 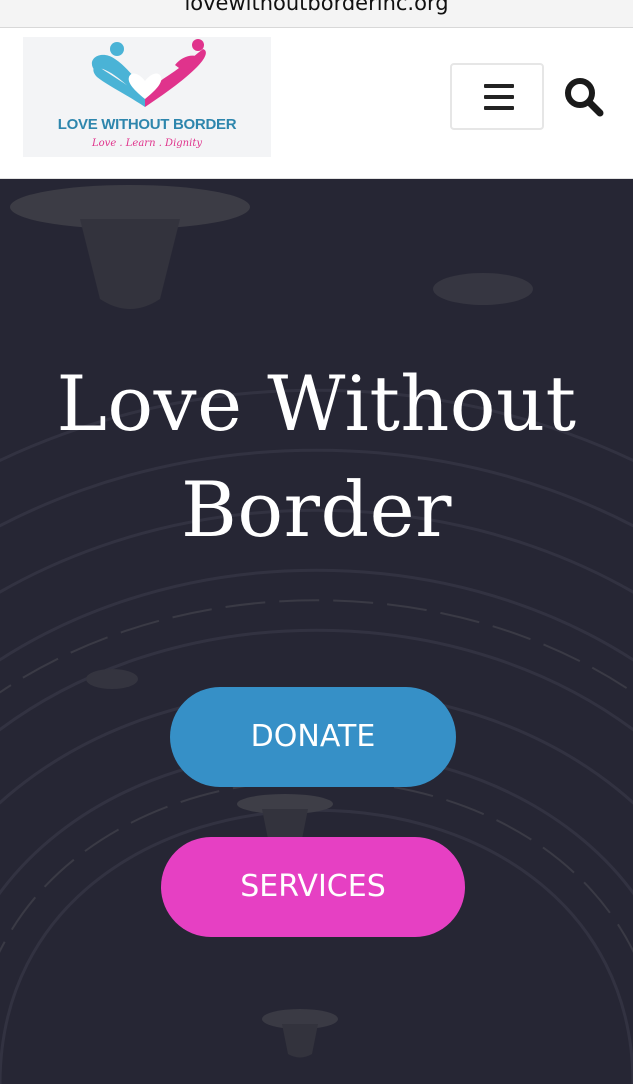 I want to click on search-button, so click(x=584, y=97).